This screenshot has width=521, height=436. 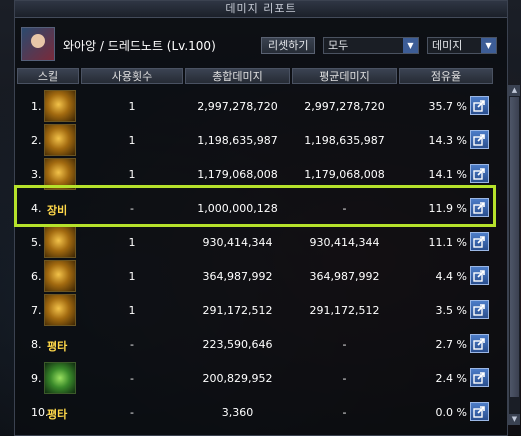 What do you see at coordinates (514, 90) in the screenshot?
I see `scroll-up-icon: ▲` at bounding box center [514, 90].